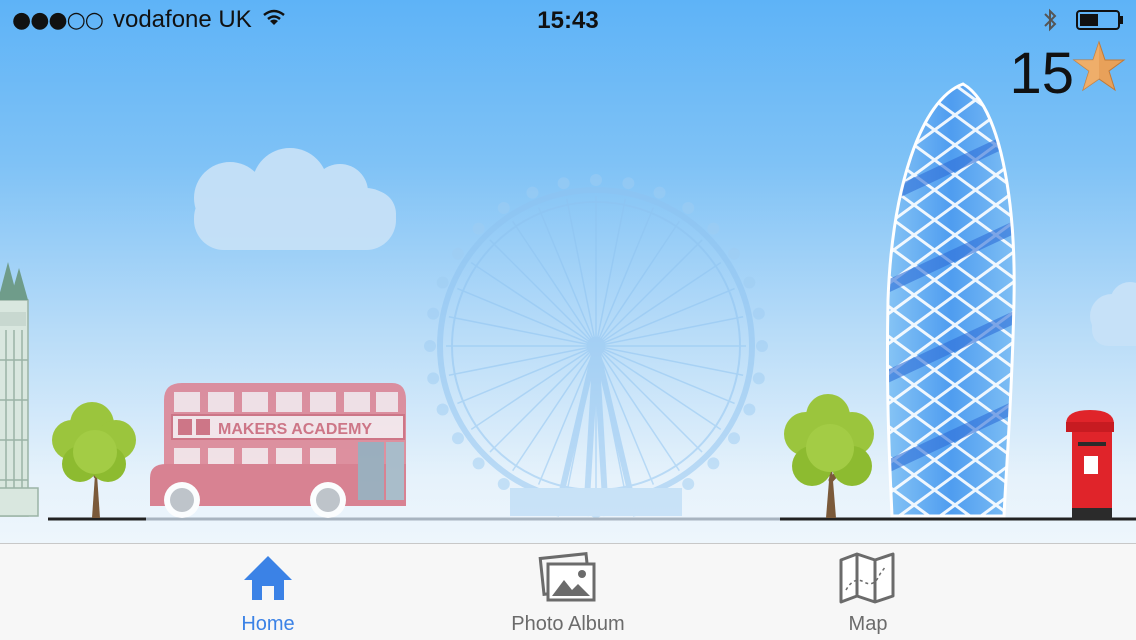 Image resolution: width=1136 pixels, height=640 pixels. I want to click on tab-home-label: Home, so click(268, 624).